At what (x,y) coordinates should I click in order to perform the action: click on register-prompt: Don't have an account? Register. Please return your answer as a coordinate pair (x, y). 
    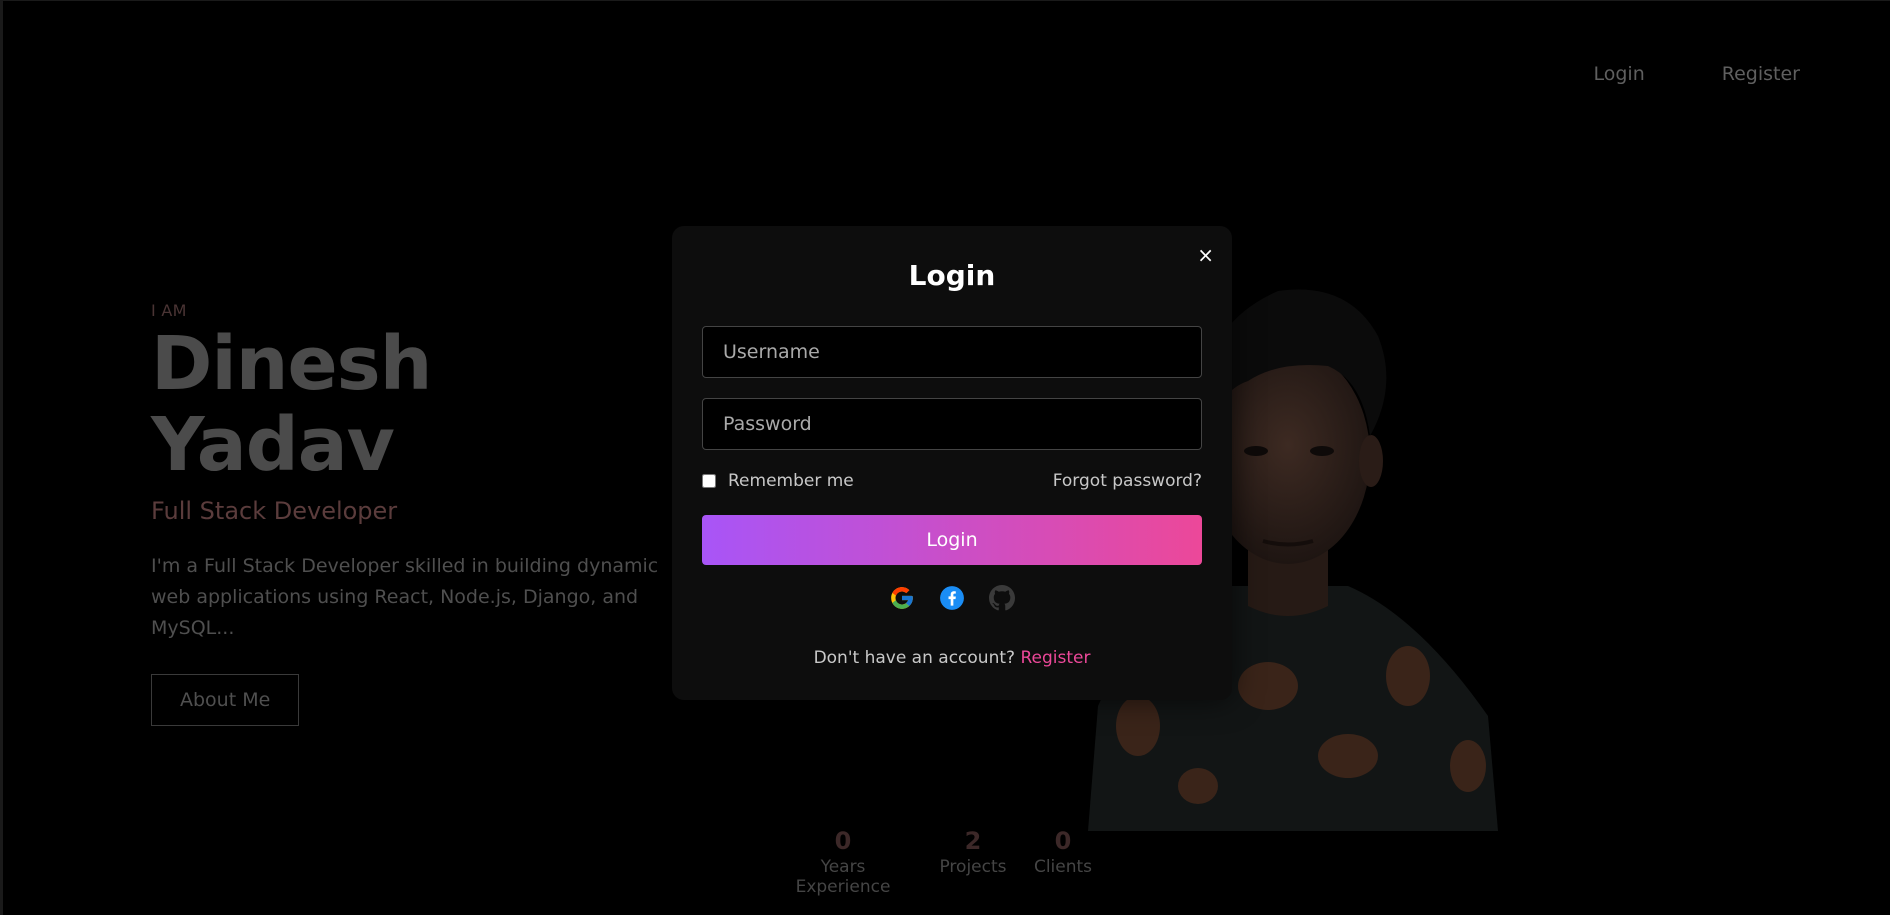
    Looking at the image, I should click on (952, 658).